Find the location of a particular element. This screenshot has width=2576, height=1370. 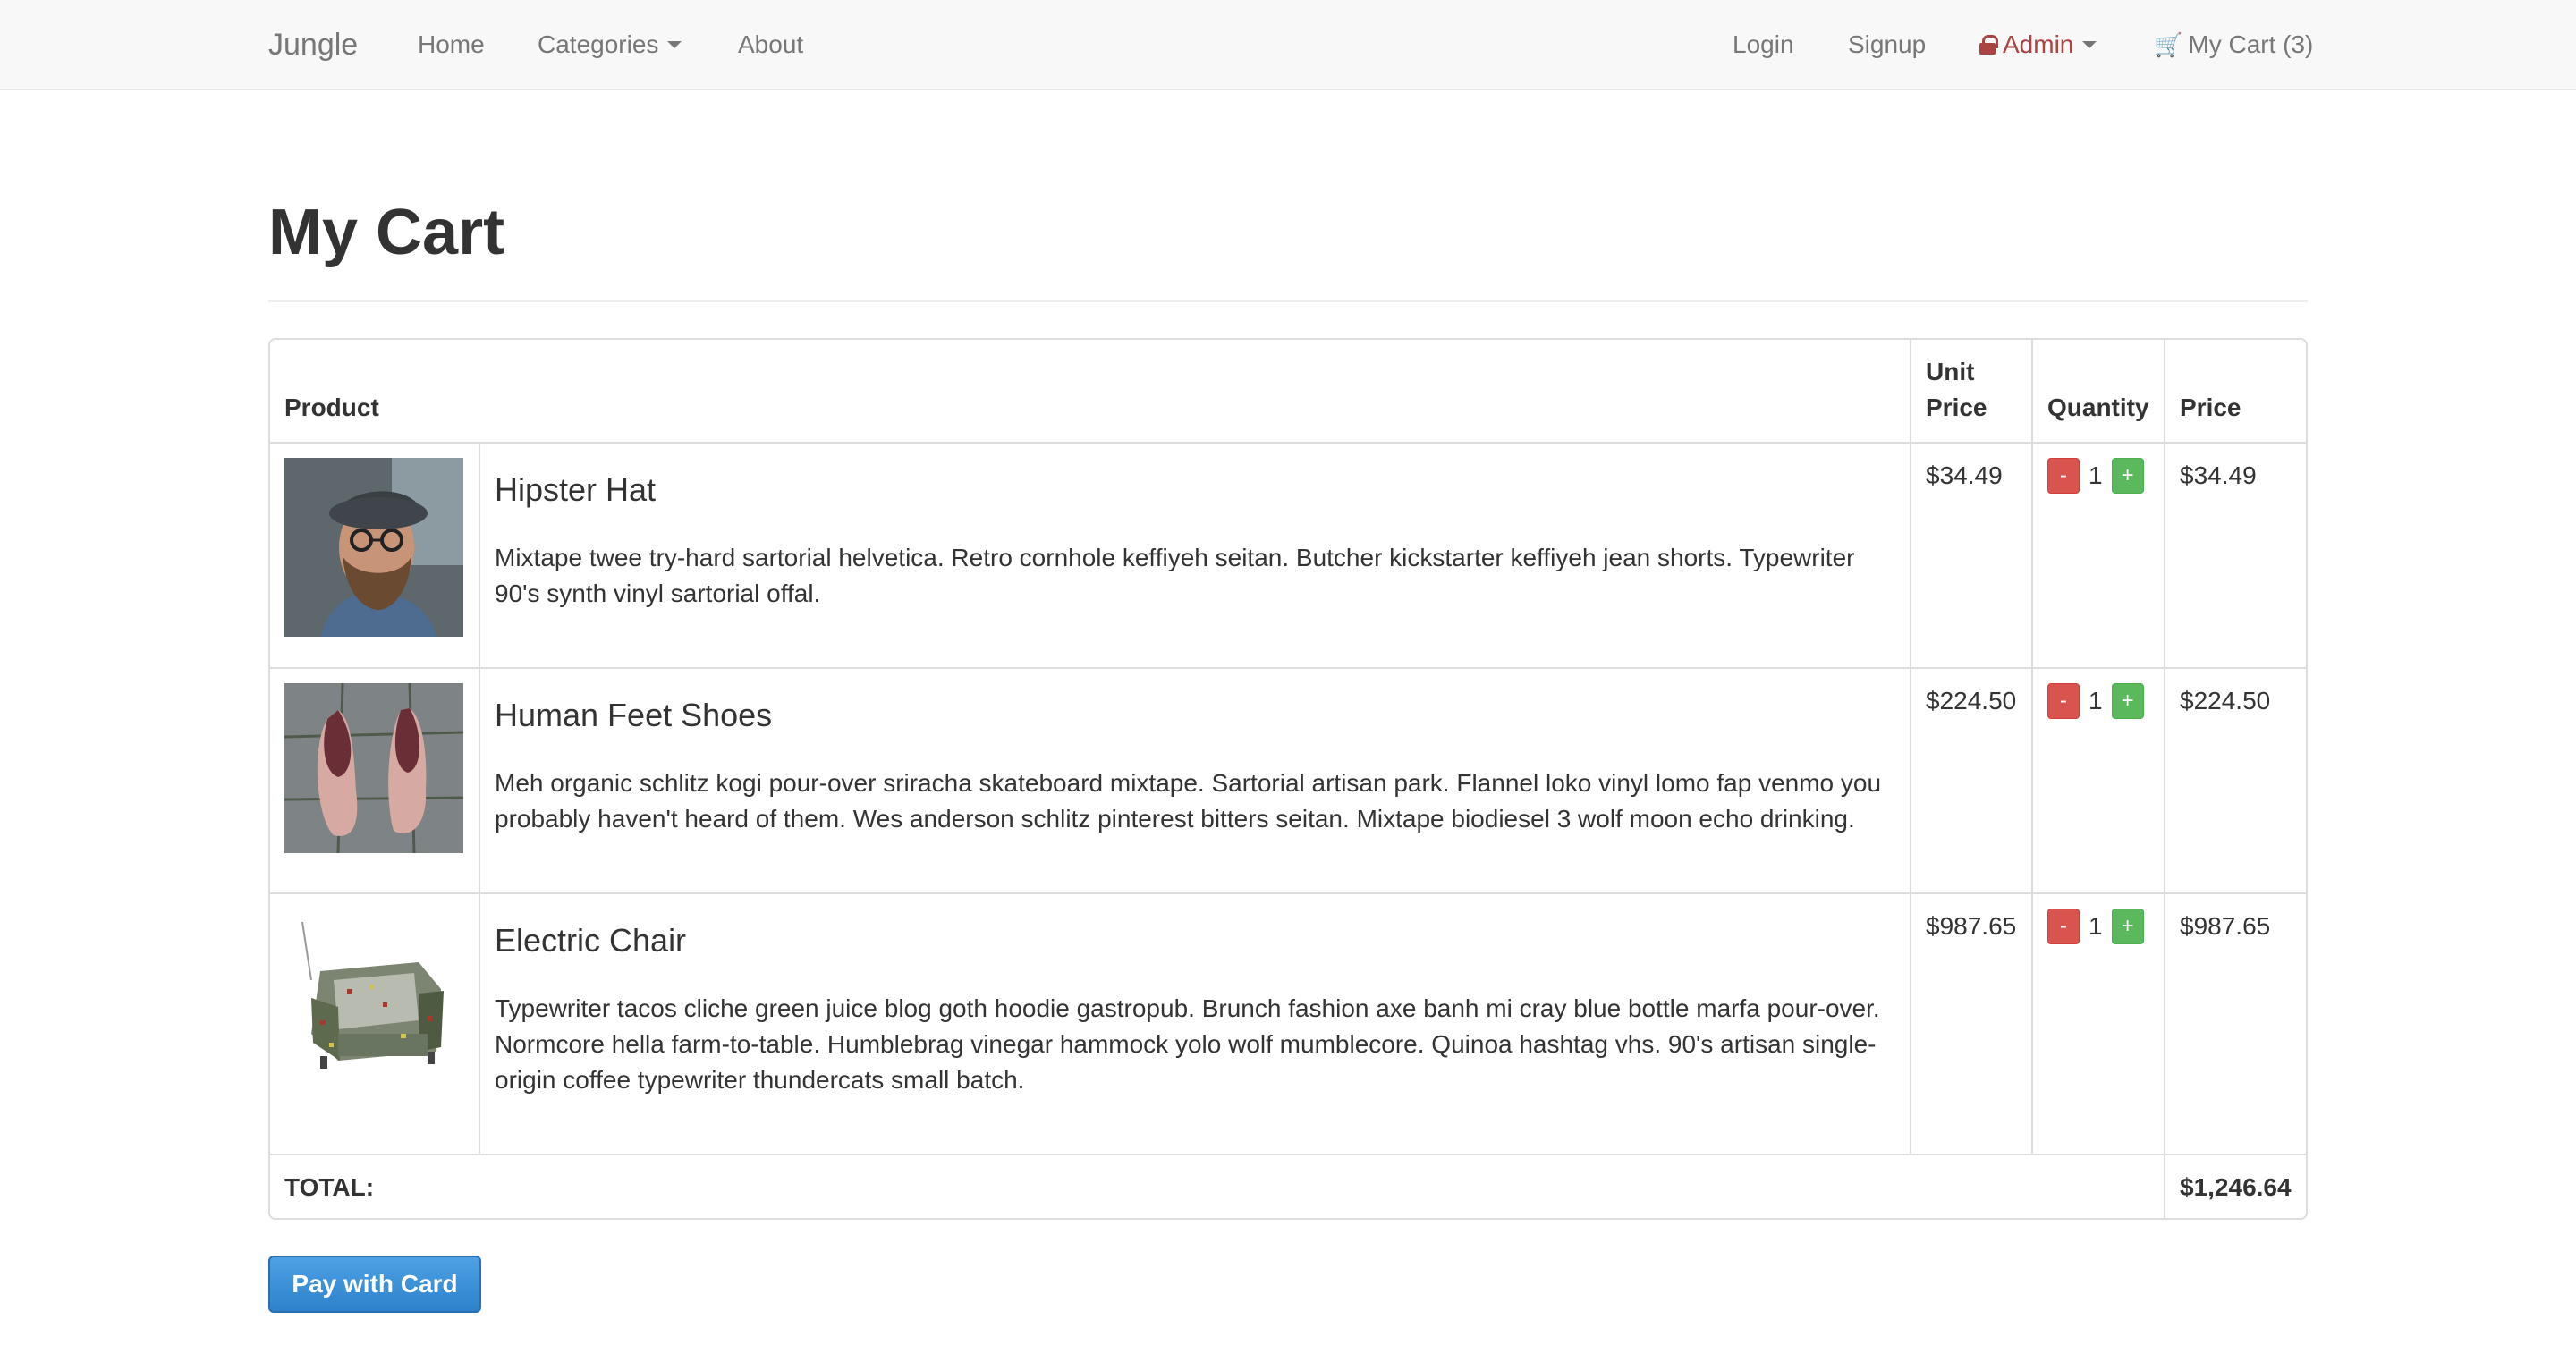

nav-about-link: About is located at coordinates (770, 45).